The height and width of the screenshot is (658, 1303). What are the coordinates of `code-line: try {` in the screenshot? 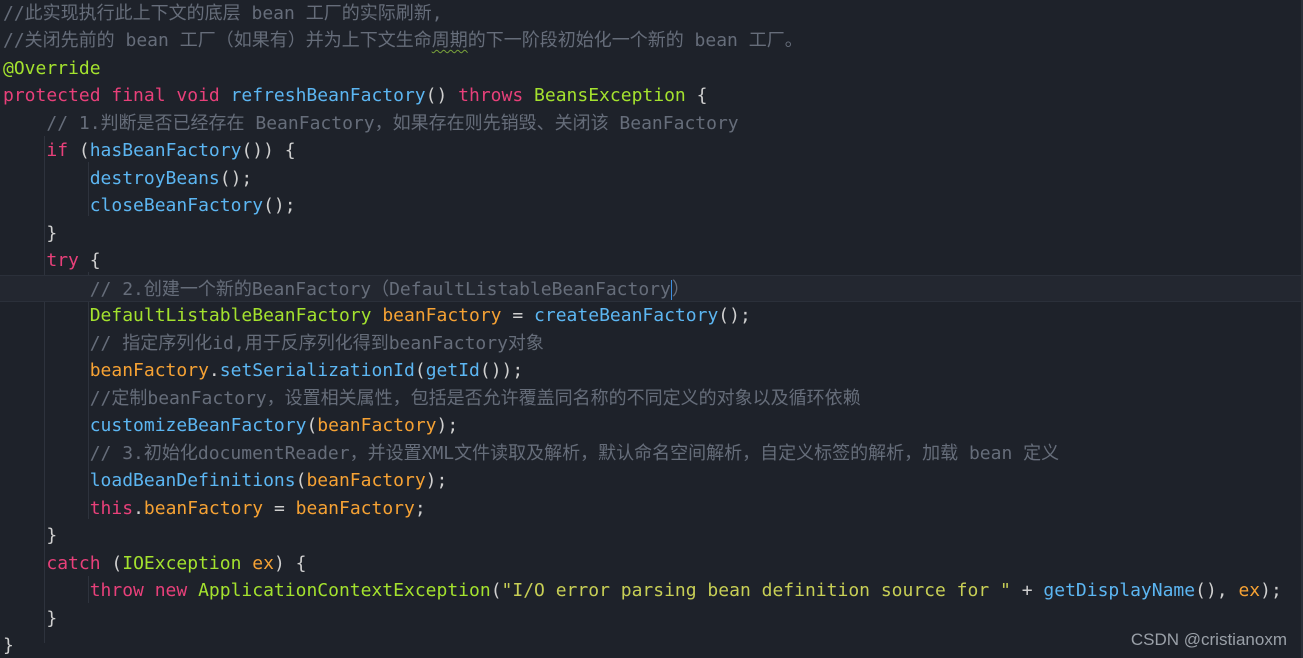 It's located at (52, 260).